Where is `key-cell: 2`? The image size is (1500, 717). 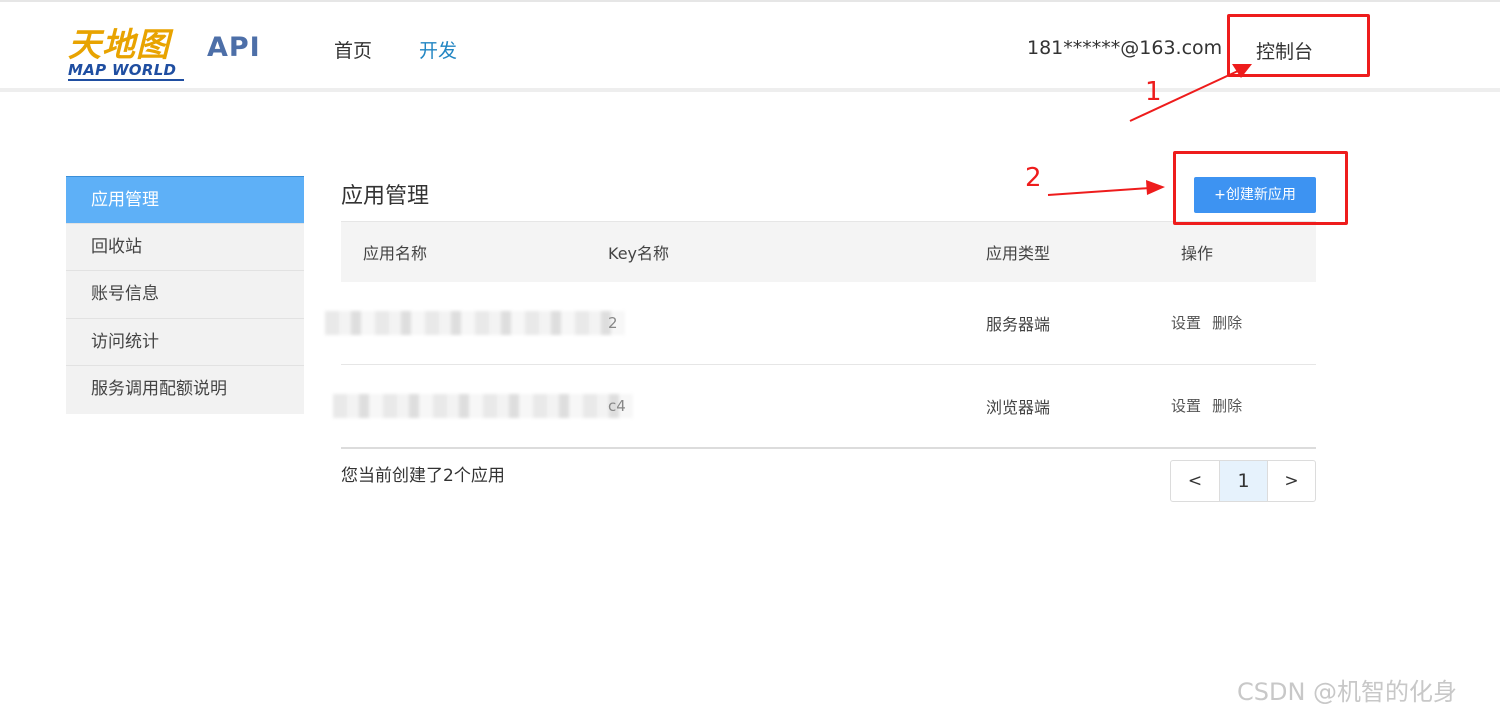 key-cell: 2 is located at coordinates (655, 323).